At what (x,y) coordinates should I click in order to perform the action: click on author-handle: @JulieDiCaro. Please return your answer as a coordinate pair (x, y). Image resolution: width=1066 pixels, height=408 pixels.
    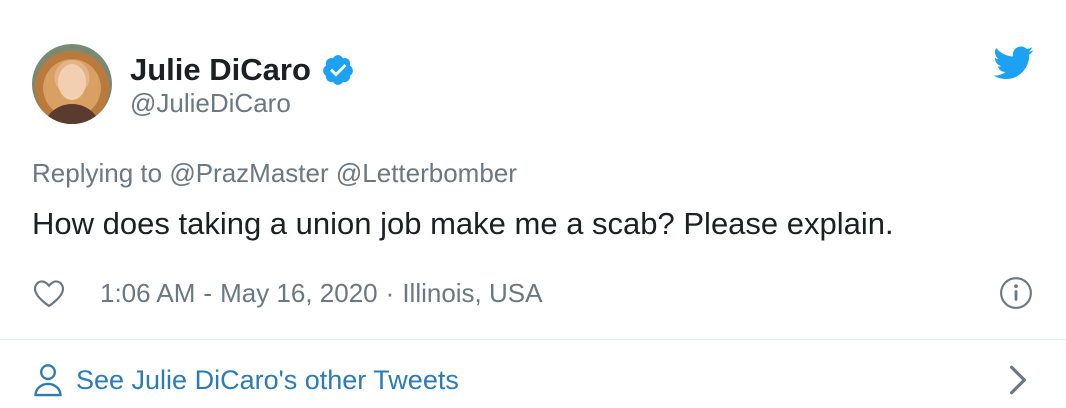
    Looking at the image, I should click on (210, 103).